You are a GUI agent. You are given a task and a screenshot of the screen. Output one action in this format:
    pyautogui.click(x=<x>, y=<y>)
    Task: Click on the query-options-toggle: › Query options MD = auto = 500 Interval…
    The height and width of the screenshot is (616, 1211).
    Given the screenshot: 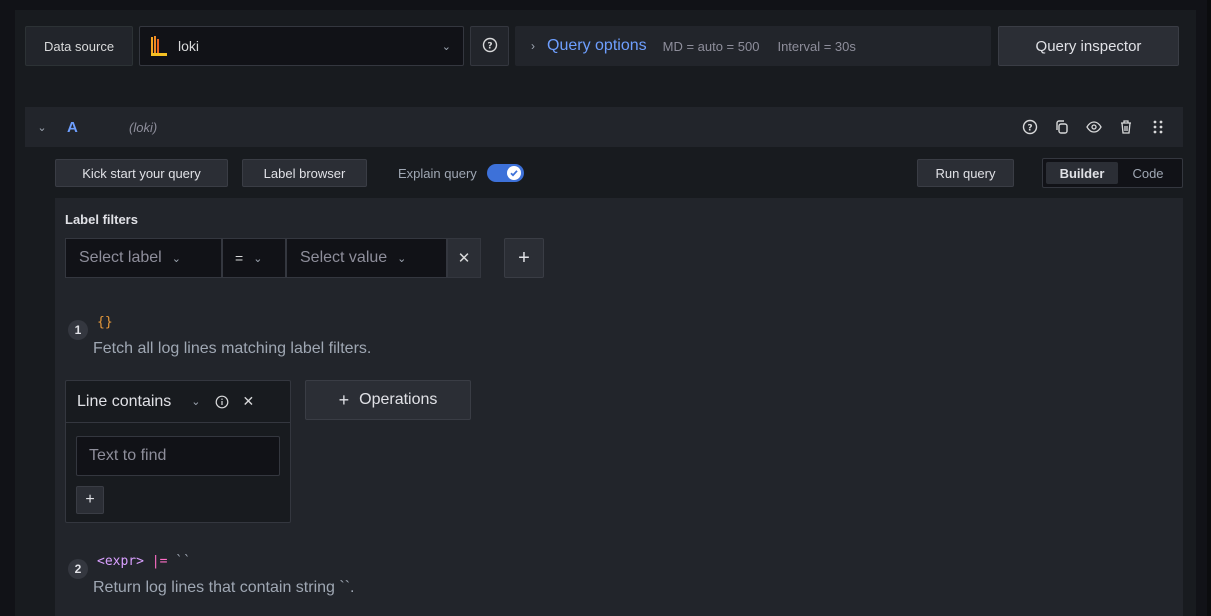 What is the action you would take?
    pyautogui.click(x=753, y=46)
    